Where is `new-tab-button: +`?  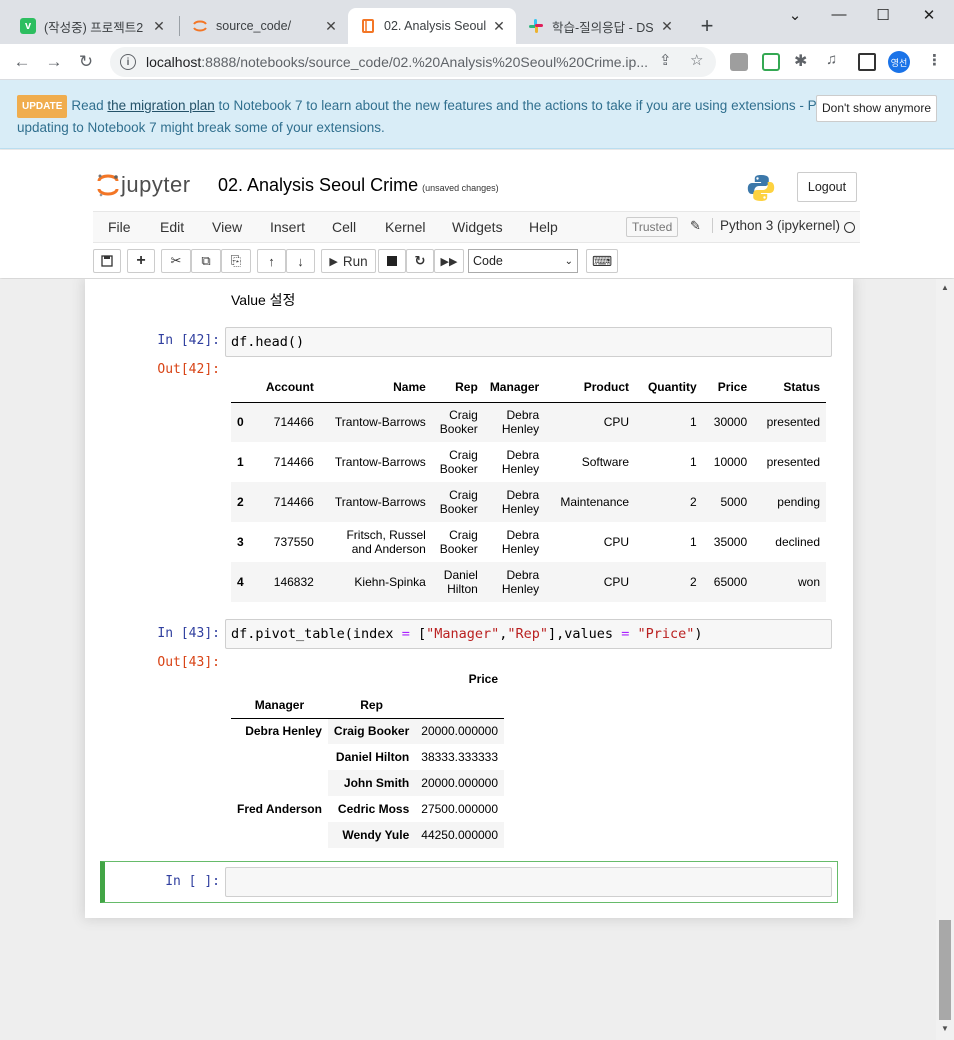
new-tab-button: + is located at coordinates (707, 26).